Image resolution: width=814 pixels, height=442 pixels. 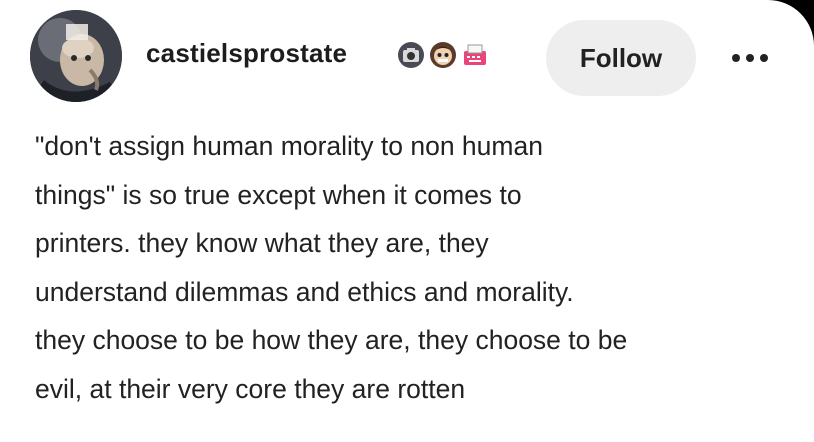 I want to click on avatar, so click(x=76, y=56).